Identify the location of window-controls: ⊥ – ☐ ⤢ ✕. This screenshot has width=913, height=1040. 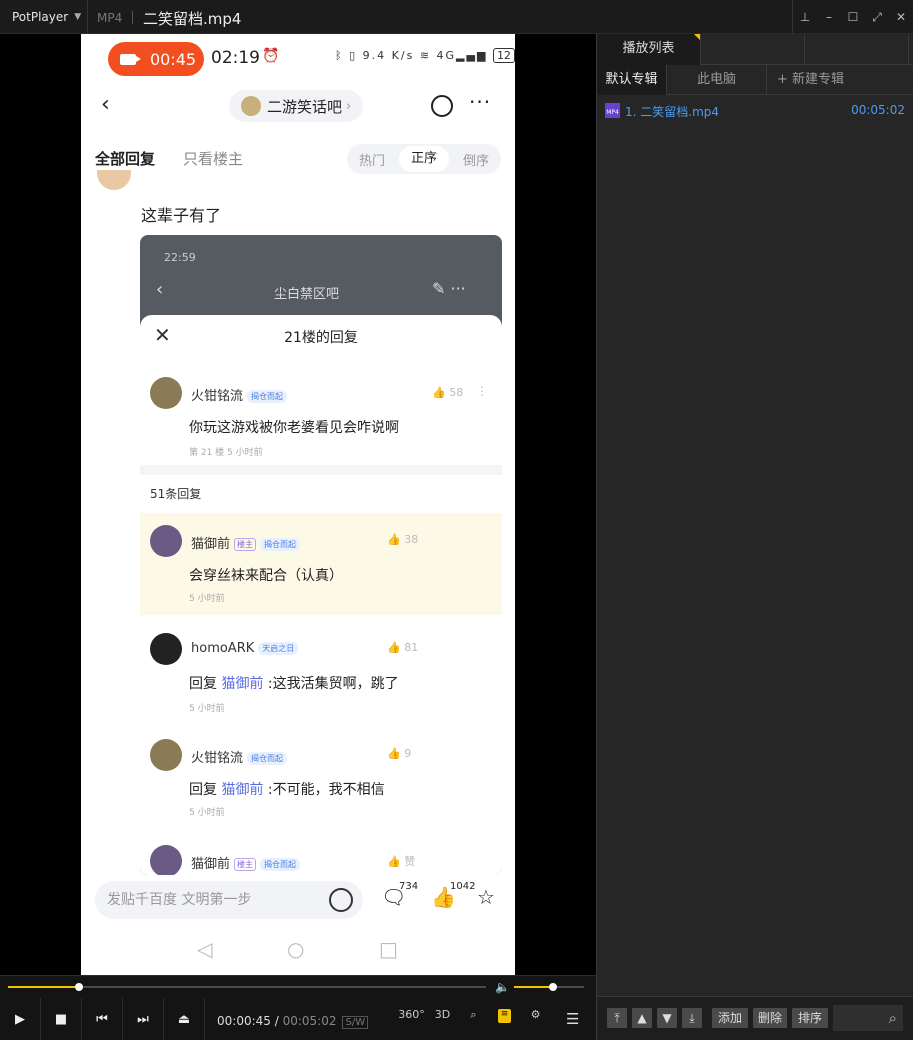
(852, 17).